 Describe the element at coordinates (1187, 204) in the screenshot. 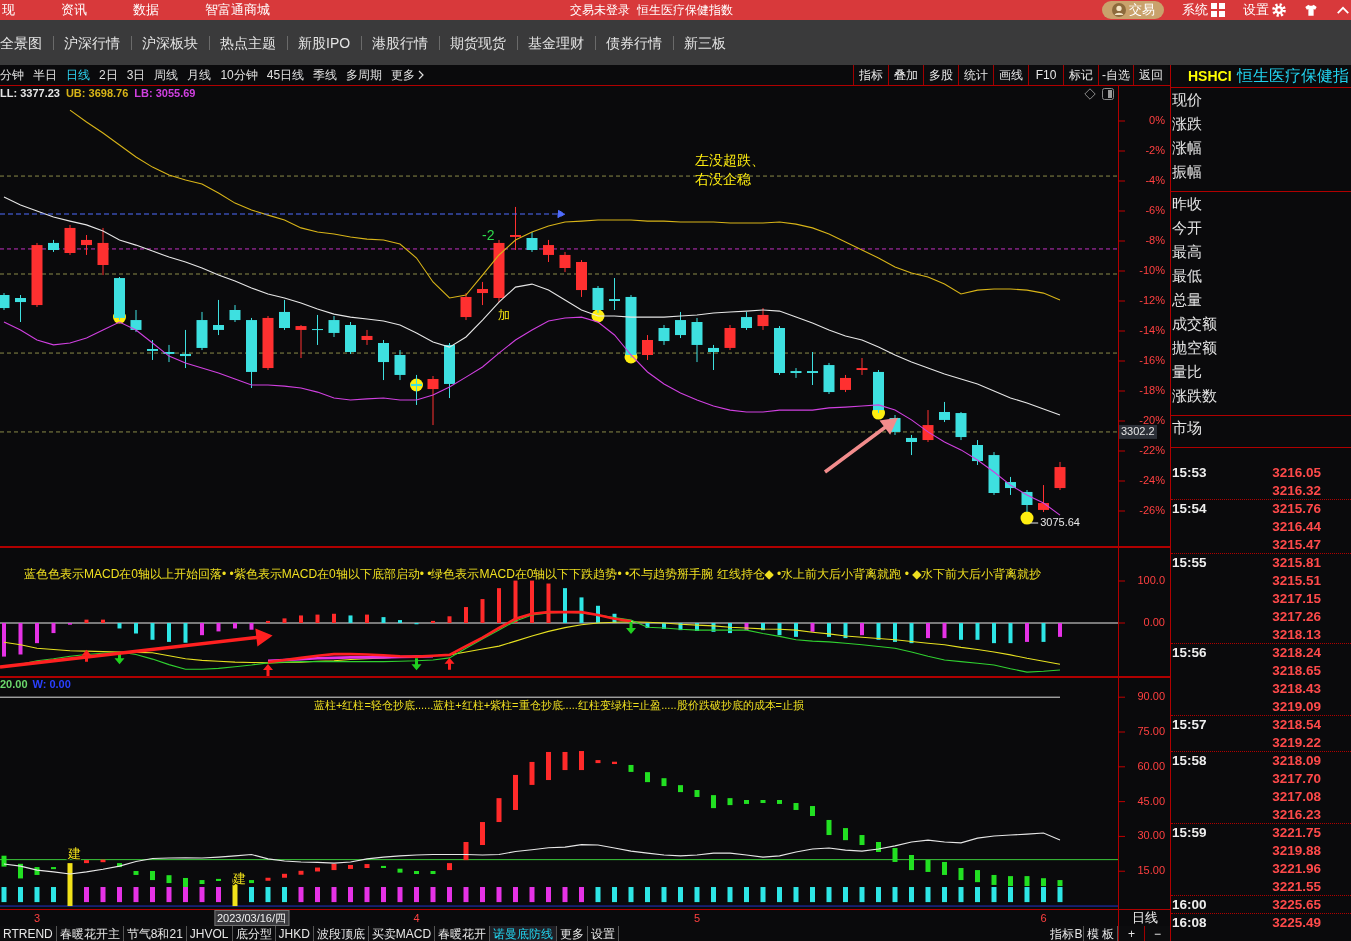

I see `quote-field-label: 昨收` at that location.